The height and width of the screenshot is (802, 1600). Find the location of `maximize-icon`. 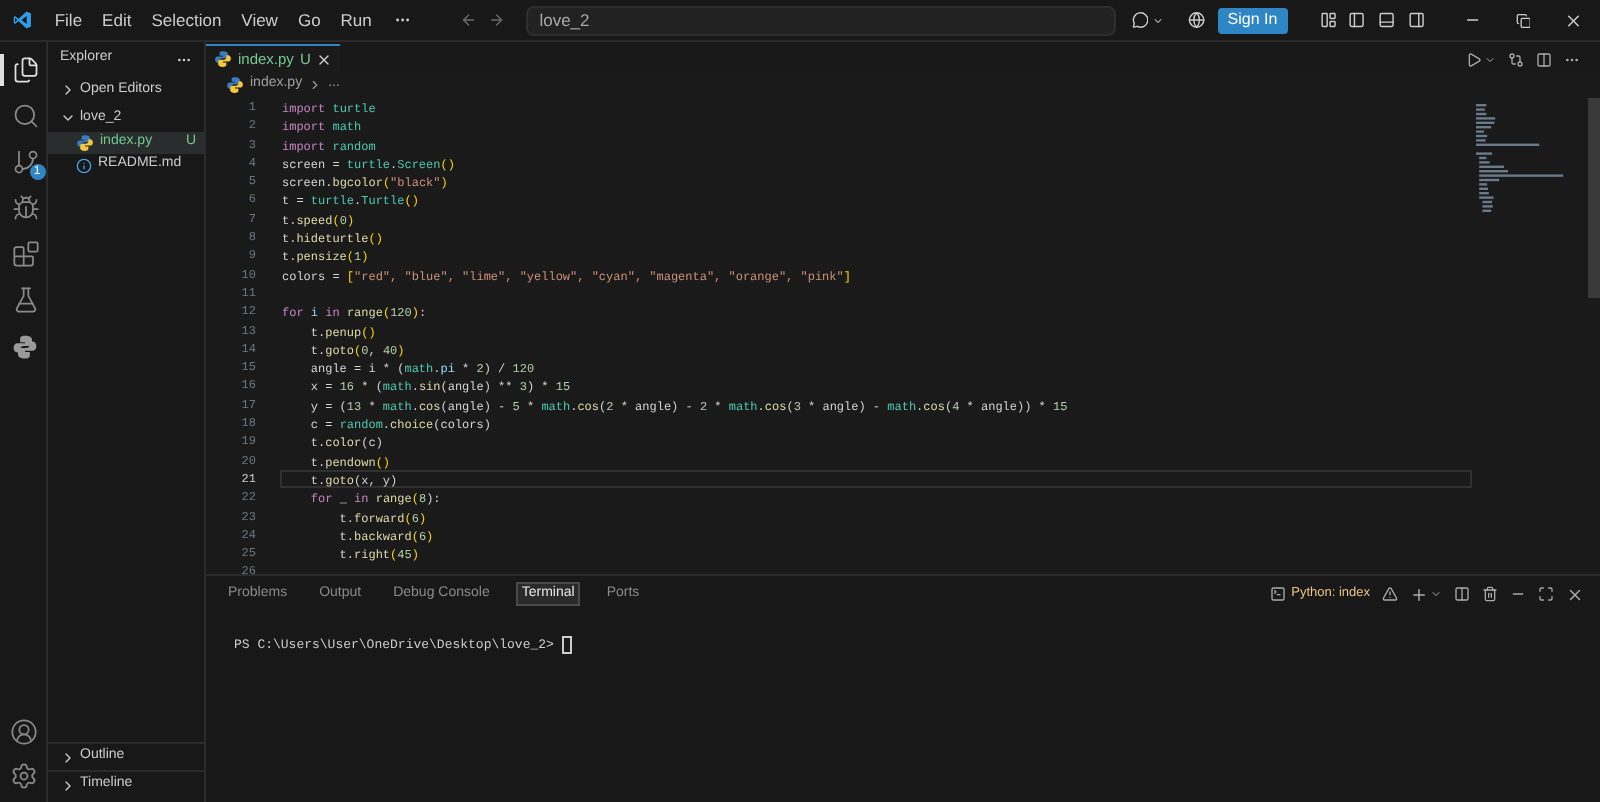

maximize-icon is located at coordinates (1546, 594).